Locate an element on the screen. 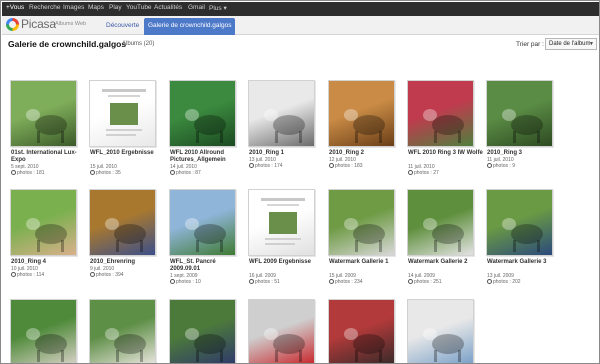 The width and height of the screenshot is (600, 364). gbar-item: Recherche is located at coordinates (44, 7).